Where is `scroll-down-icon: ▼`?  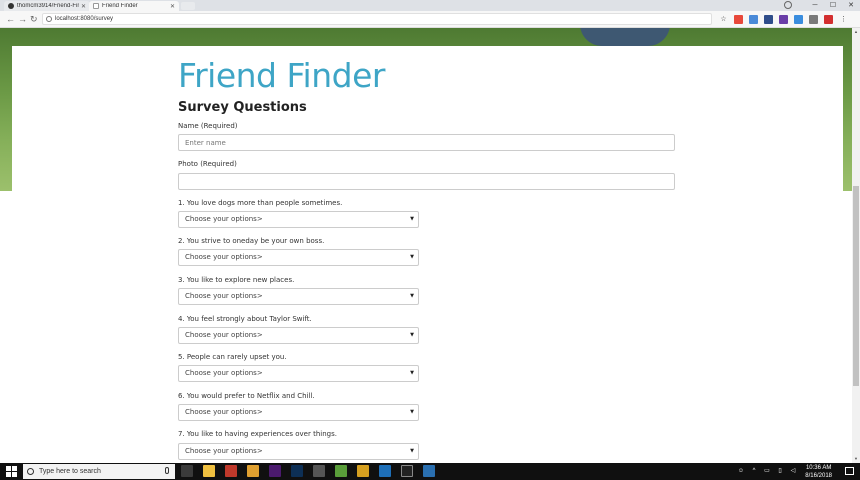
scroll-down-icon: ▼ is located at coordinates (856, 459).